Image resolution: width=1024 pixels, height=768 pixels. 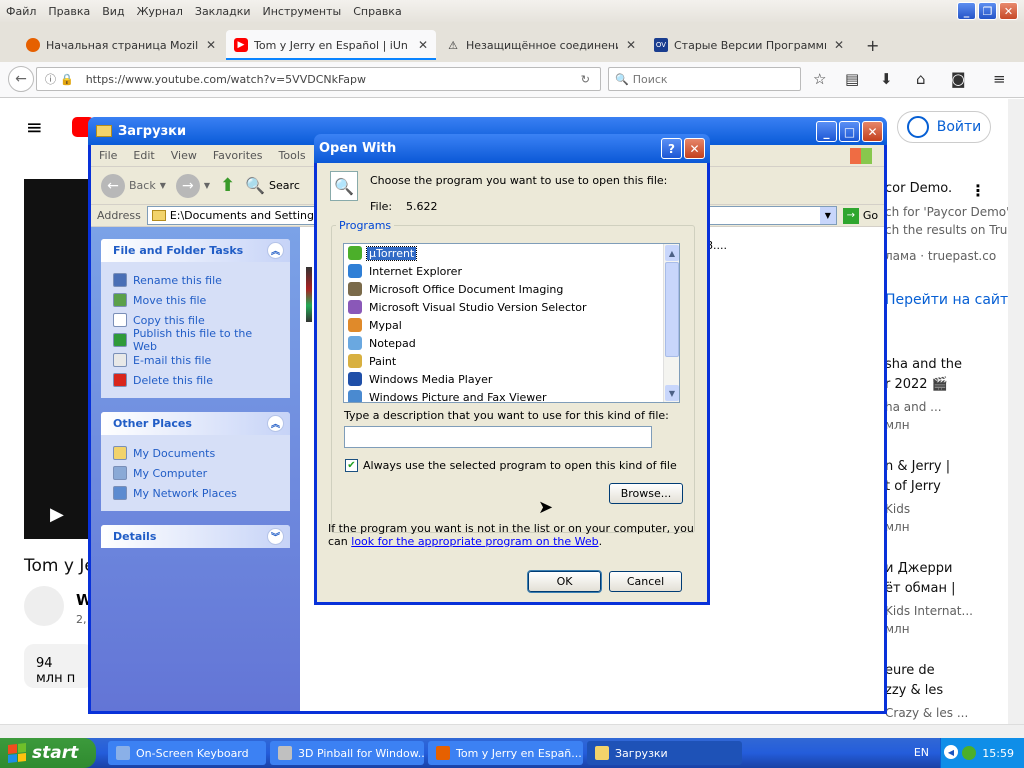 What do you see at coordinates (512, 731) in the screenshot?
I see `horizontal-scrollbar` at bounding box center [512, 731].